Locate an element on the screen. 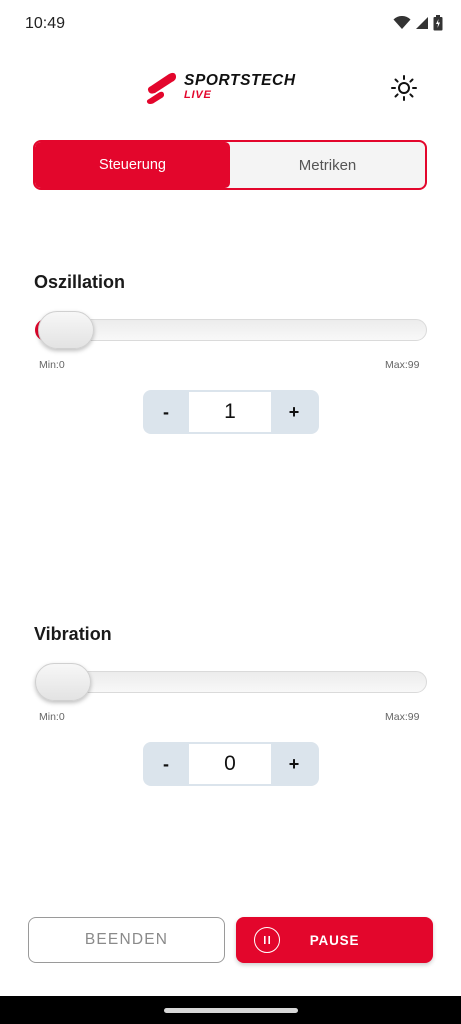  status-icons is located at coordinates (418, 25).